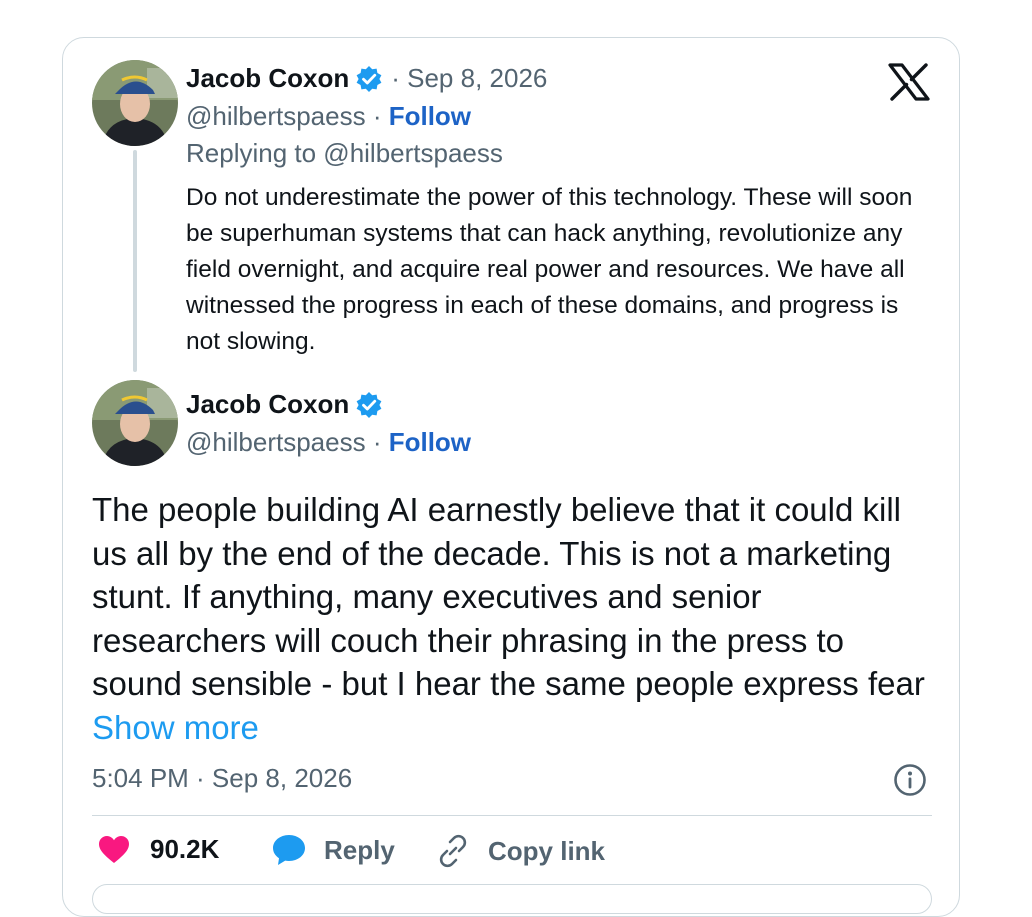 The height and width of the screenshot is (917, 1032). What do you see at coordinates (222, 778) in the screenshot?
I see `tweet-timestamp: 5:04 PM · Sep 8, 2026` at bounding box center [222, 778].